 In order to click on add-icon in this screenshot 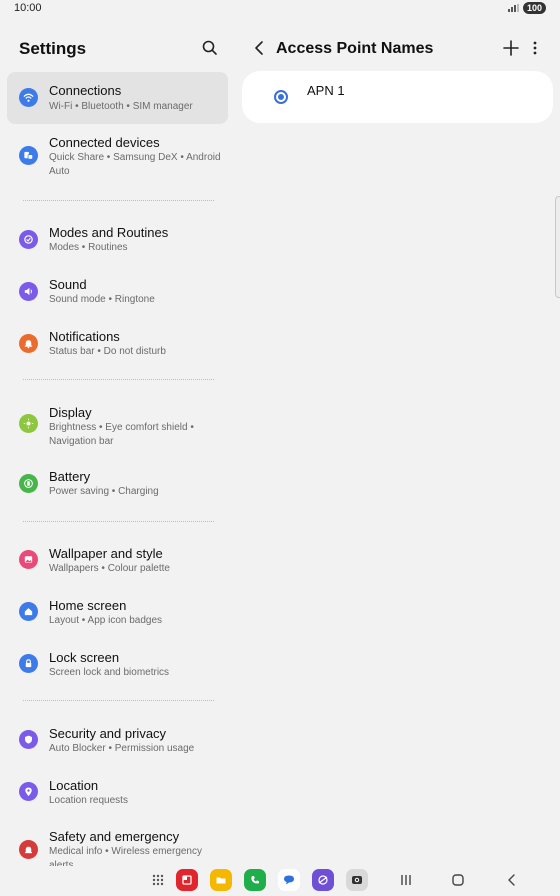, I will do `click(511, 48)`.